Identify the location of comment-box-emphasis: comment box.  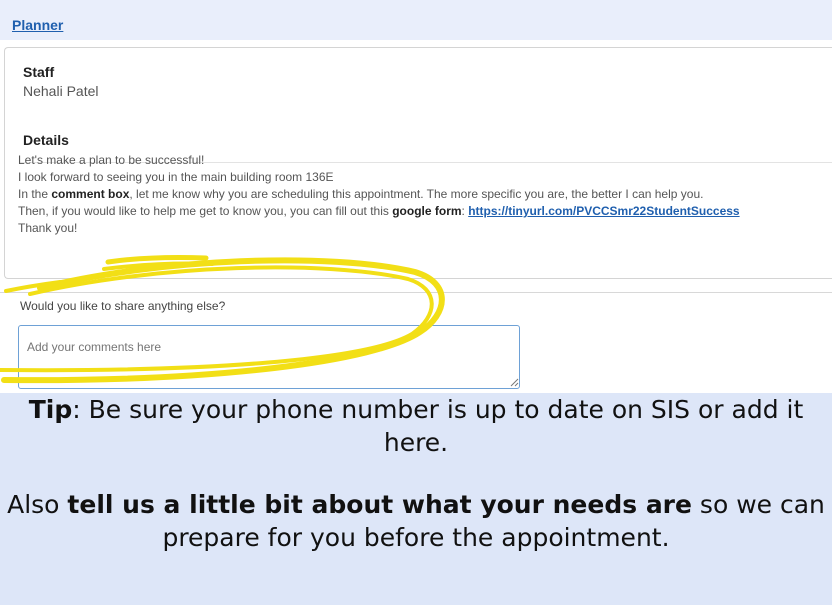
(90, 194).